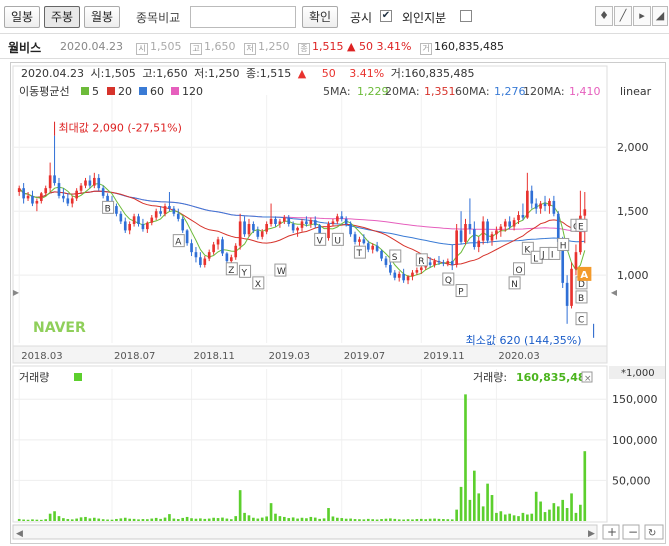  Describe the element at coordinates (34, 377) in the screenshot. I see `volume-title: 거래량` at that location.